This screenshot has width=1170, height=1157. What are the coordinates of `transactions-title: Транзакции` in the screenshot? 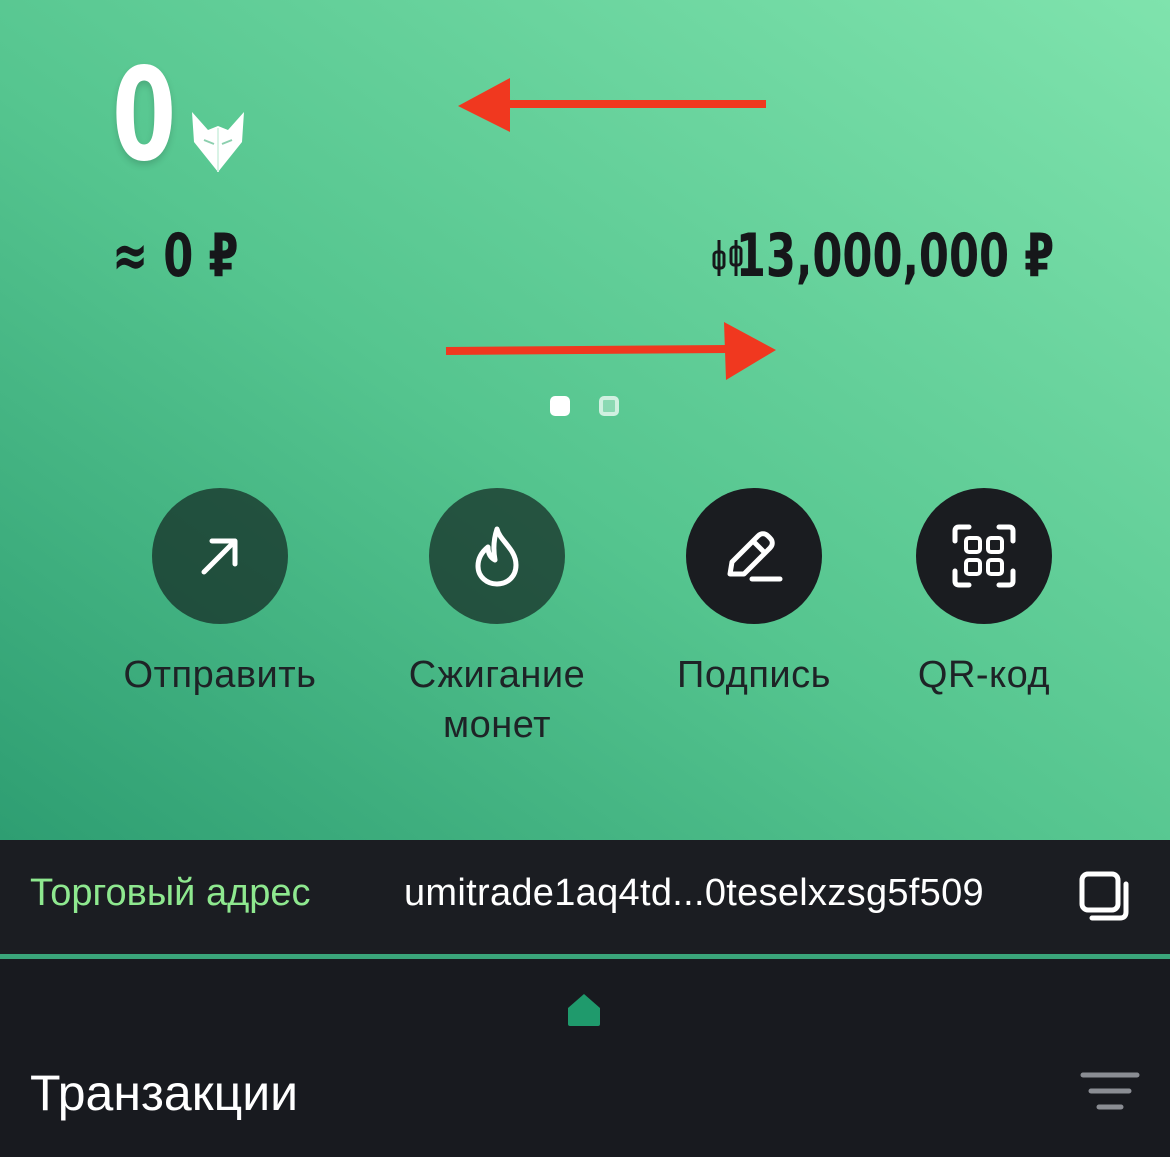 It's located at (164, 1093).